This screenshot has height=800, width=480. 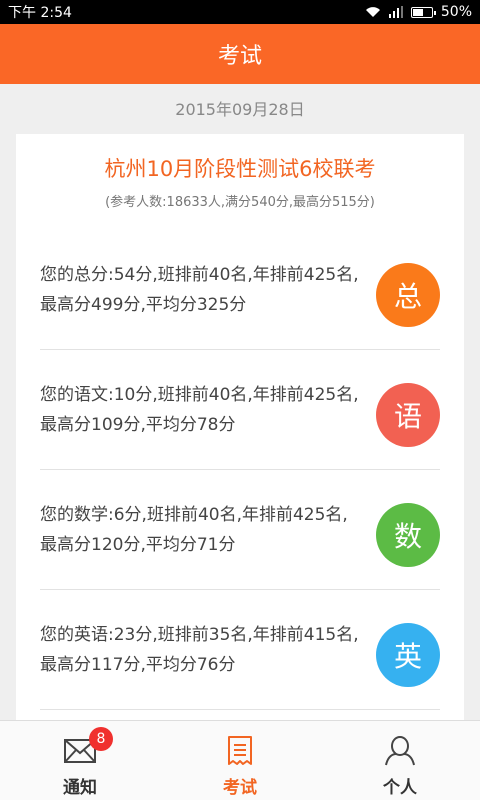 What do you see at coordinates (240, 168) in the screenshot?
I see `exam-title: 杭州10月阶段性测试6校联考` at bounding box center [240, 168].